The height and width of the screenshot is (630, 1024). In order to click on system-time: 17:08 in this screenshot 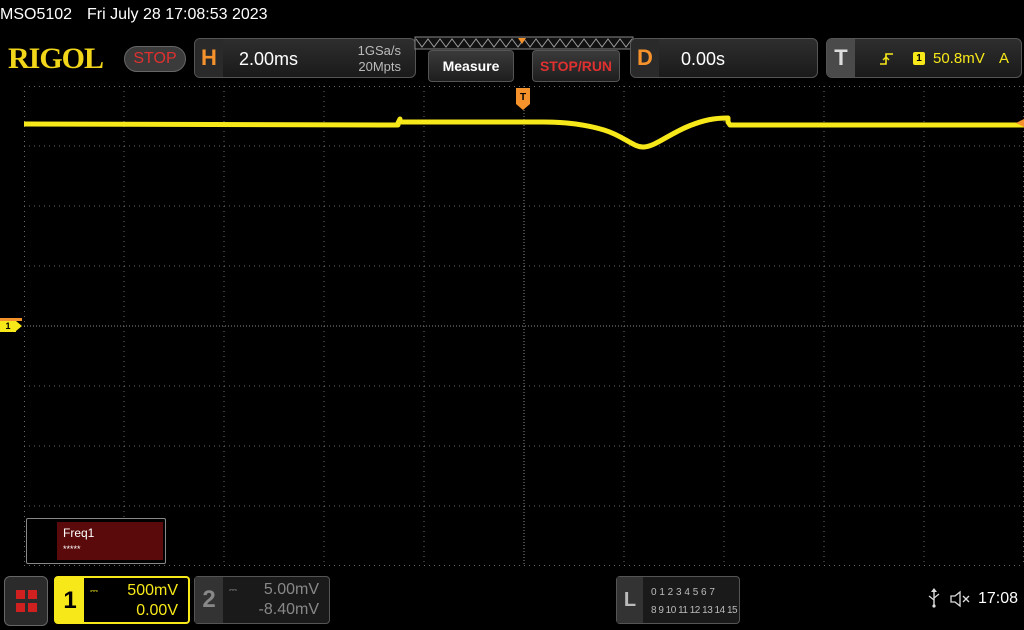, I will do `click(997, 598)`.